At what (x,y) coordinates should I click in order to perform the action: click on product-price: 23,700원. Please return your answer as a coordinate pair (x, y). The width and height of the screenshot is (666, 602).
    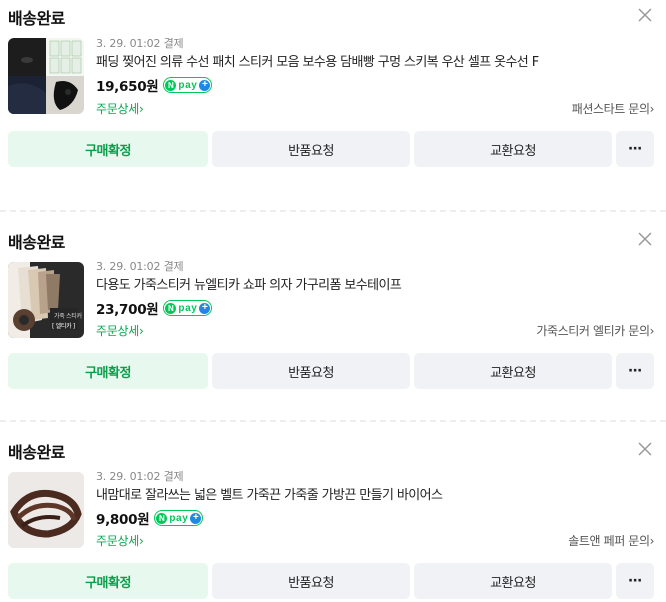
    Looking at the image, I should click on (127, 310).